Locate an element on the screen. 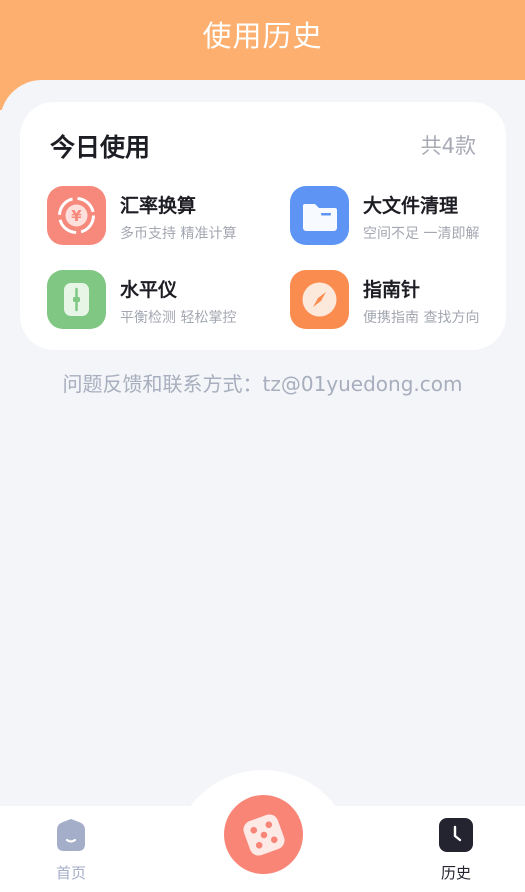  currency-exchange-icon: ¥ is located at coordinates (76, 215).